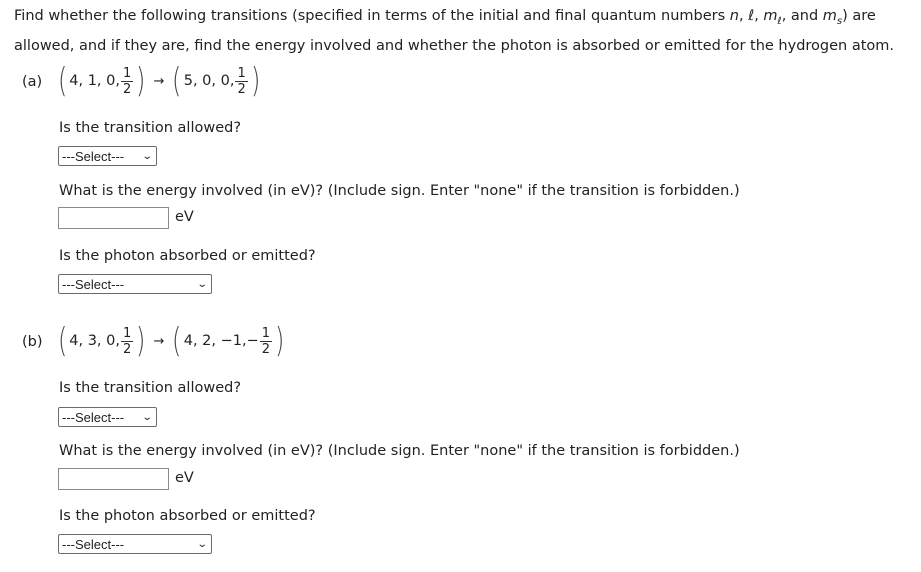 This screenshot has height=572, width=921. What do you see at coordinates (113, 479) in the screenshot?
I see `part-b-energy-input` at bounding box center [113, 479].